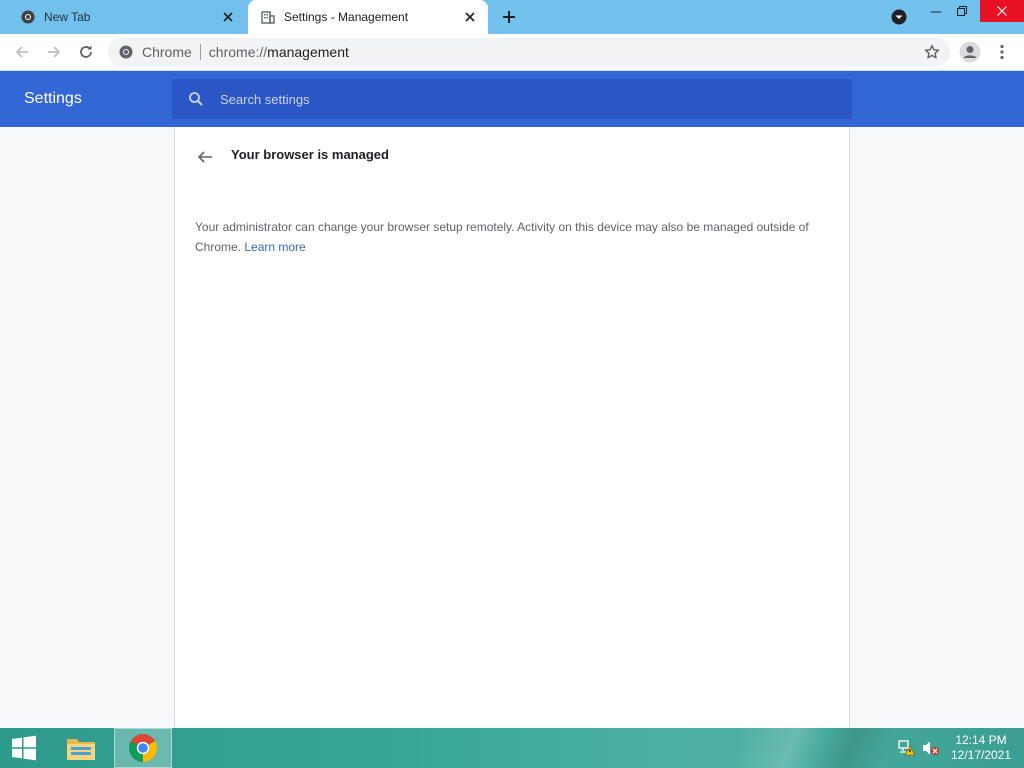 The height and width of the screenshot is (768, 1024). I want to click on minimize-icon, so click(936, 12).